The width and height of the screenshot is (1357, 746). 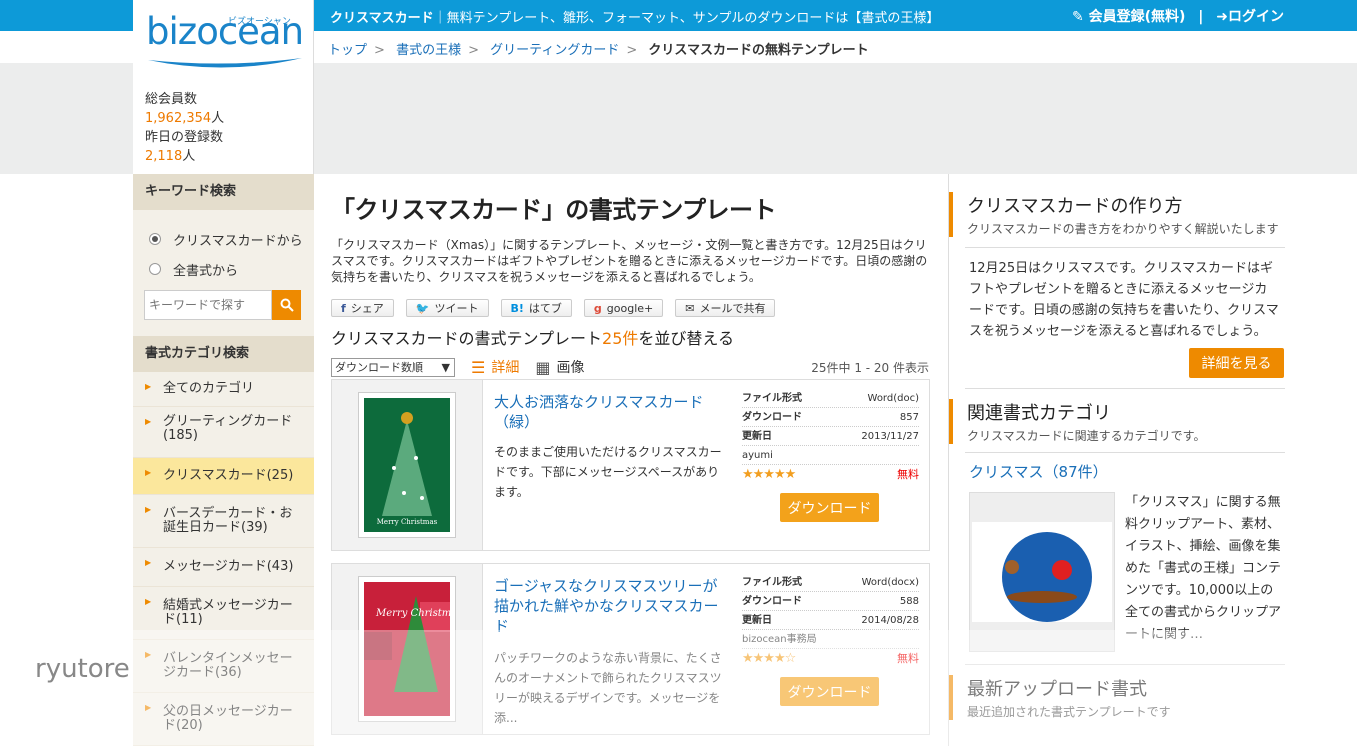 What do you see at coordinates (218, 118) in the screenshot?
I see `unit-label: 人` at bounding box center [218, 118].